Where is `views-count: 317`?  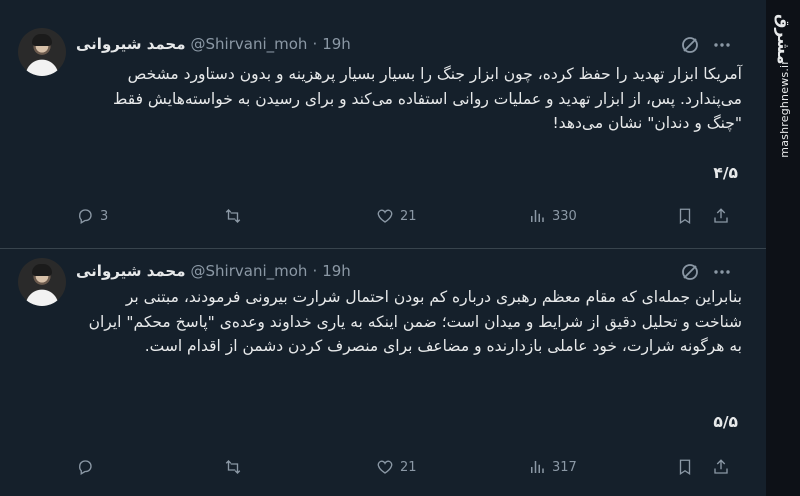
views-count: 317 is located at coordinates (564, 467).